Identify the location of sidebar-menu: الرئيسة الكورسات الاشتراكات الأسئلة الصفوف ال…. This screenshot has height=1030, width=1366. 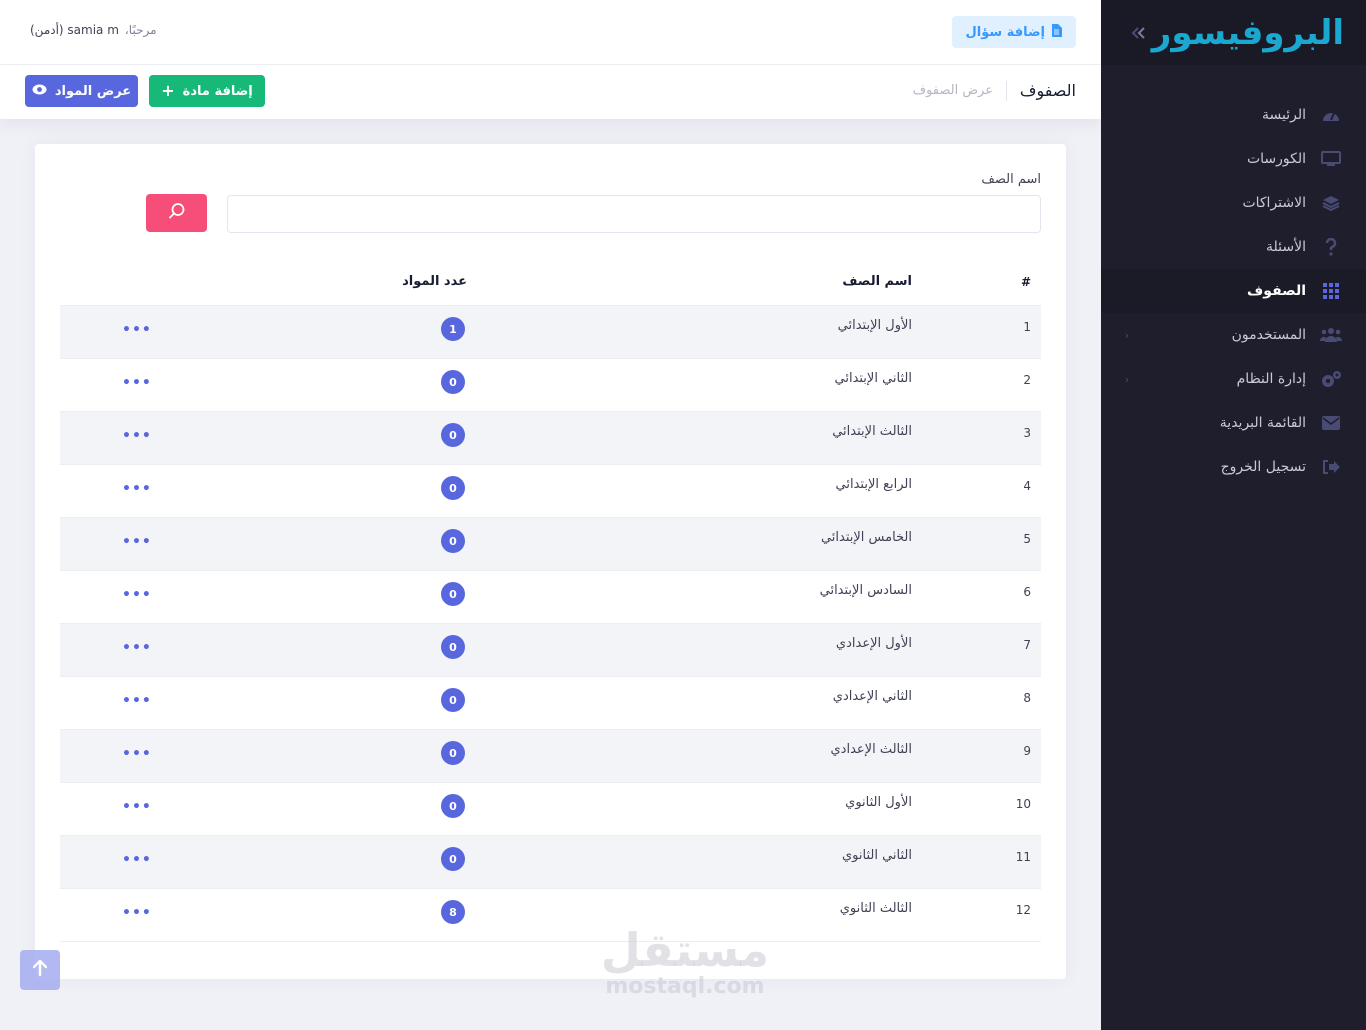
(1233, 291).